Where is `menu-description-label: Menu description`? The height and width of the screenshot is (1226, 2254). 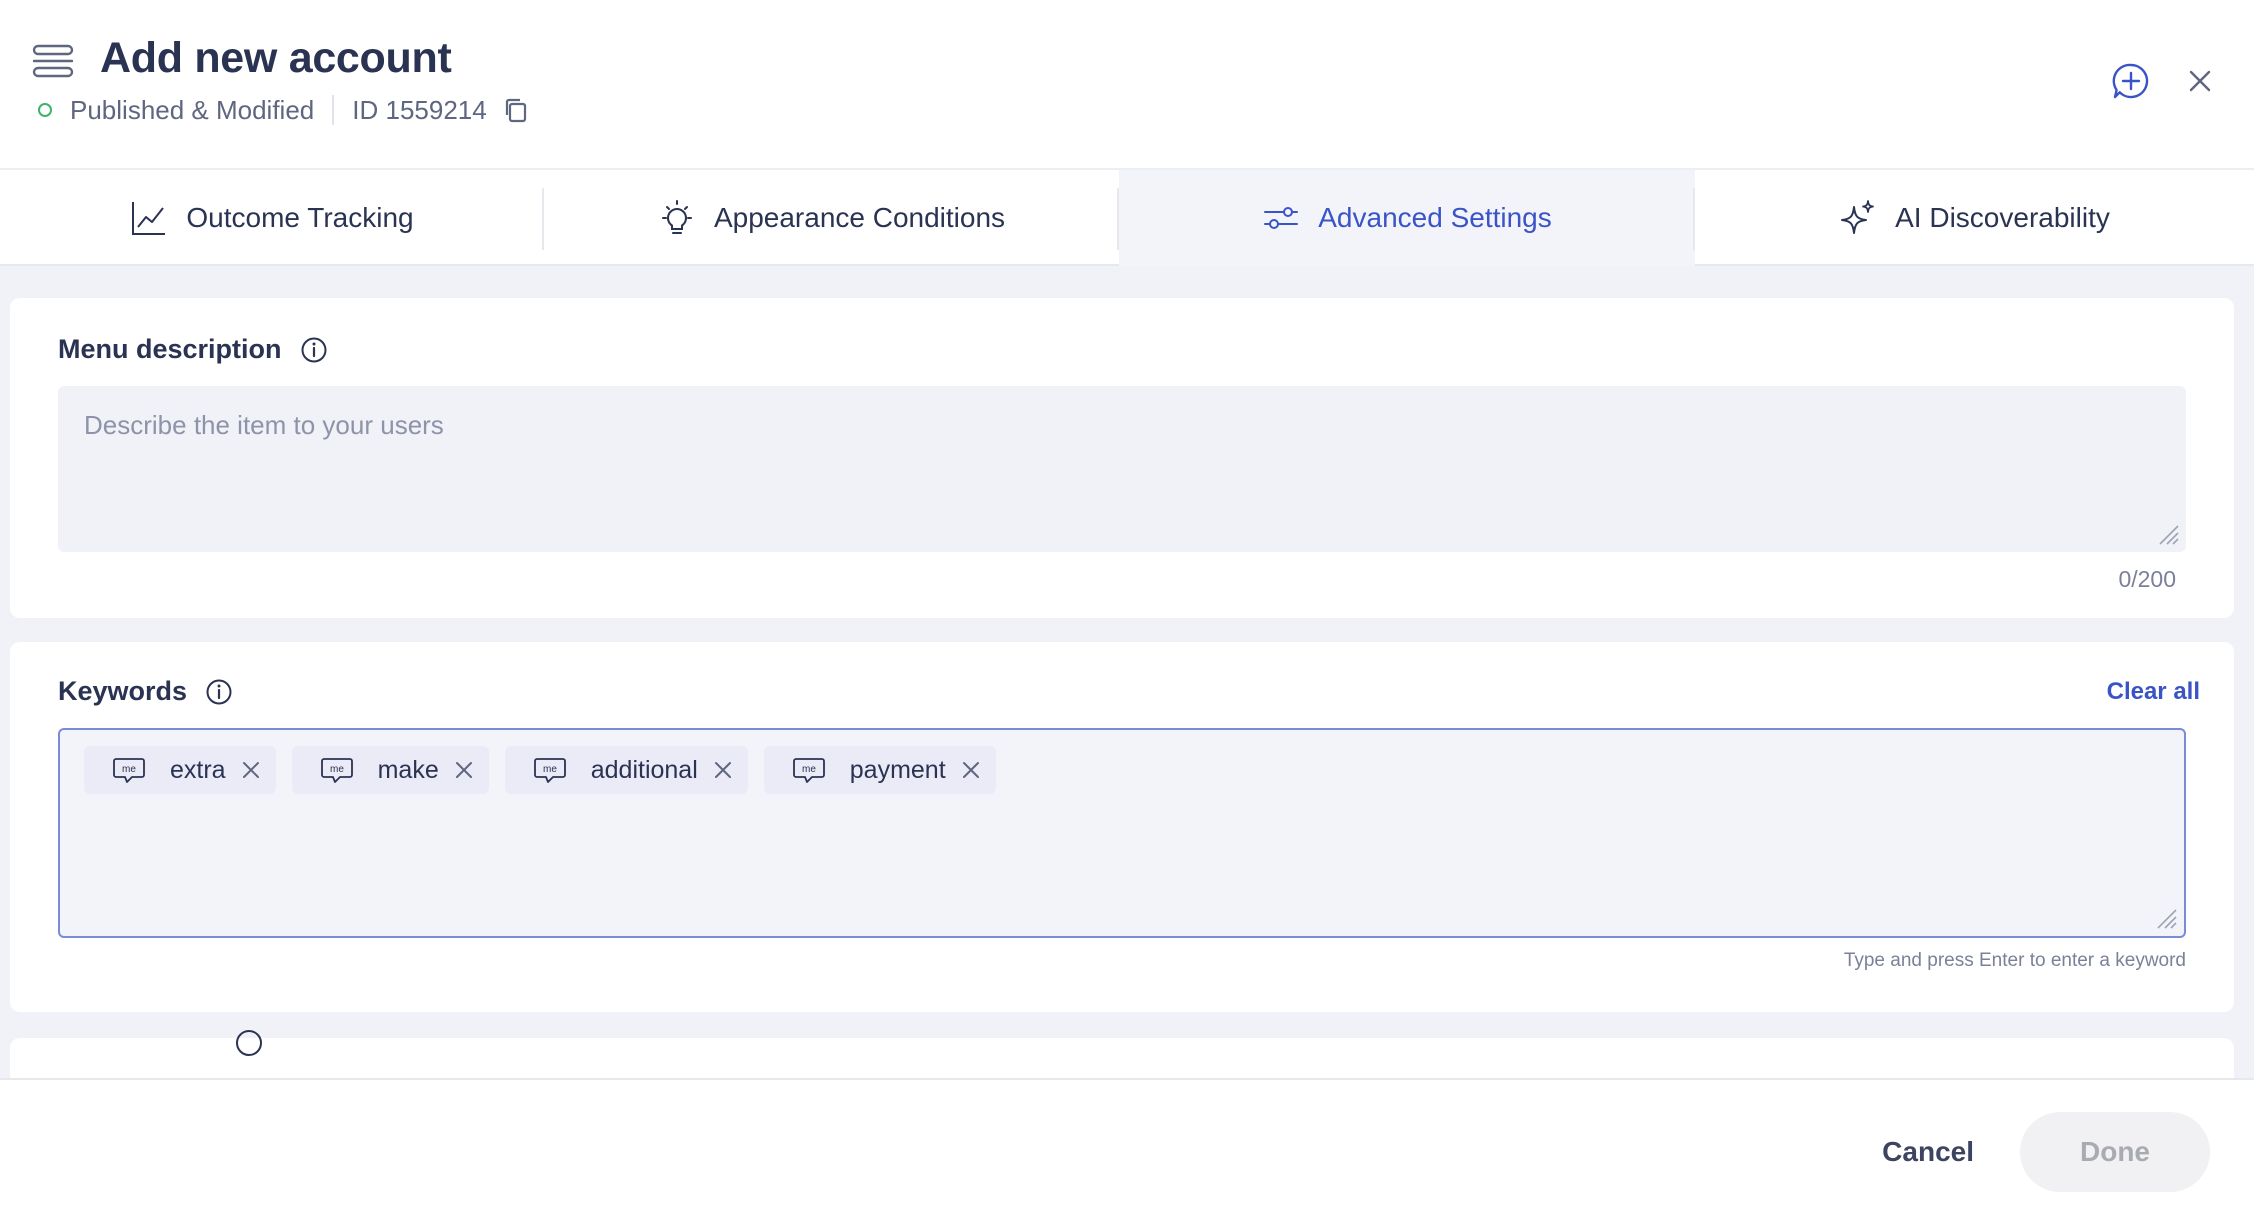
menu-description-label: Menu description is located at coordinates (193, 349).